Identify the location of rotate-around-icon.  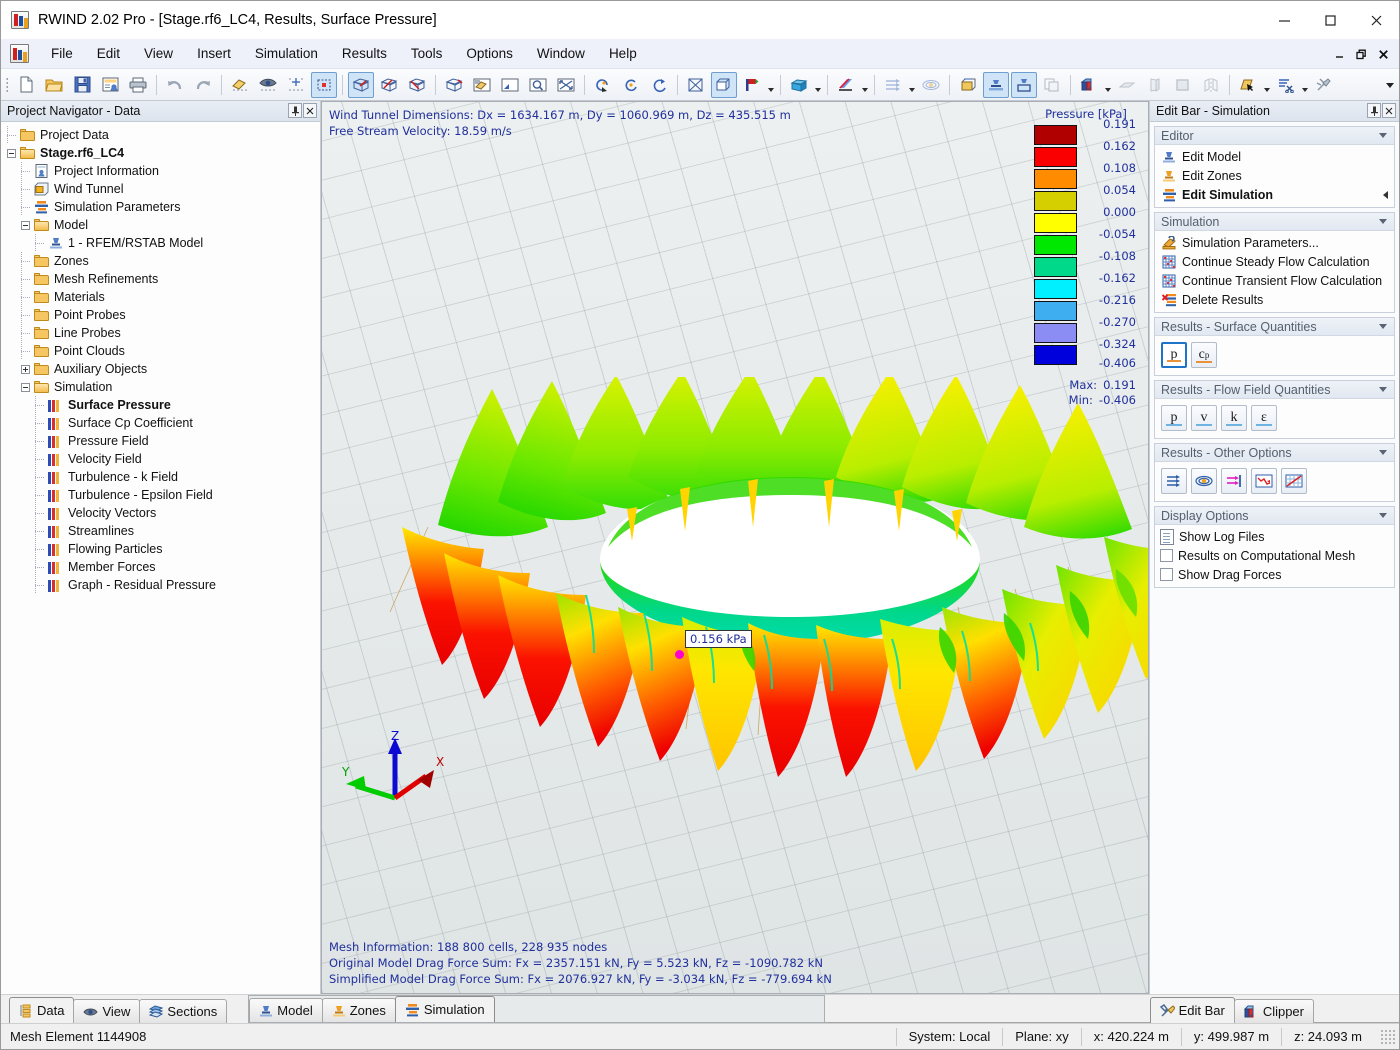
(659, 85).